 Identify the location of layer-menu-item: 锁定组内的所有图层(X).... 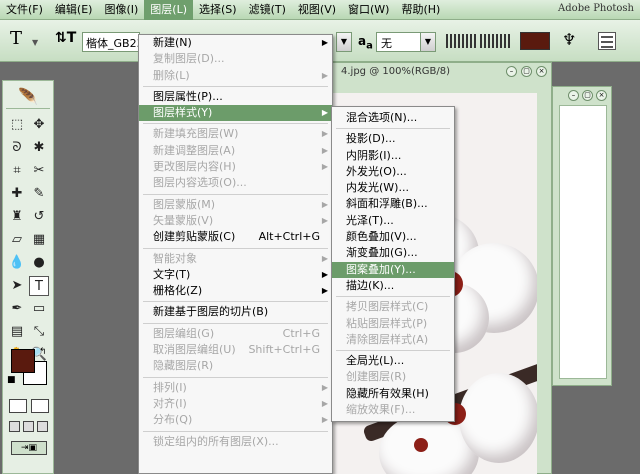
(235, 442).